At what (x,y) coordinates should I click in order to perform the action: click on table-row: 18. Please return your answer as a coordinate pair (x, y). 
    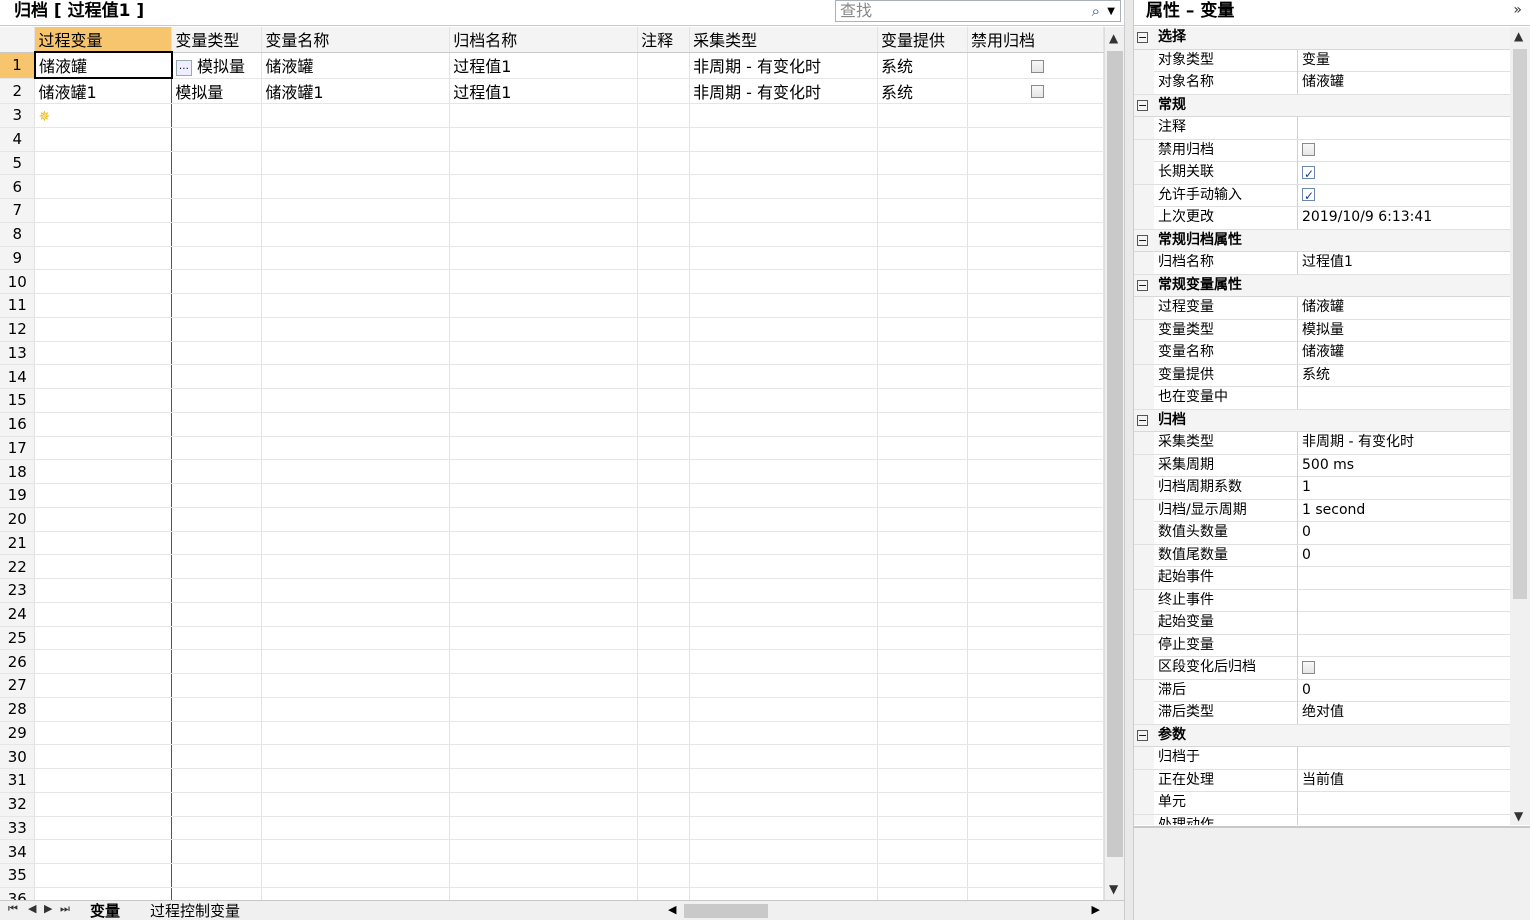
    Looking at the image, I should click on (552, 471).